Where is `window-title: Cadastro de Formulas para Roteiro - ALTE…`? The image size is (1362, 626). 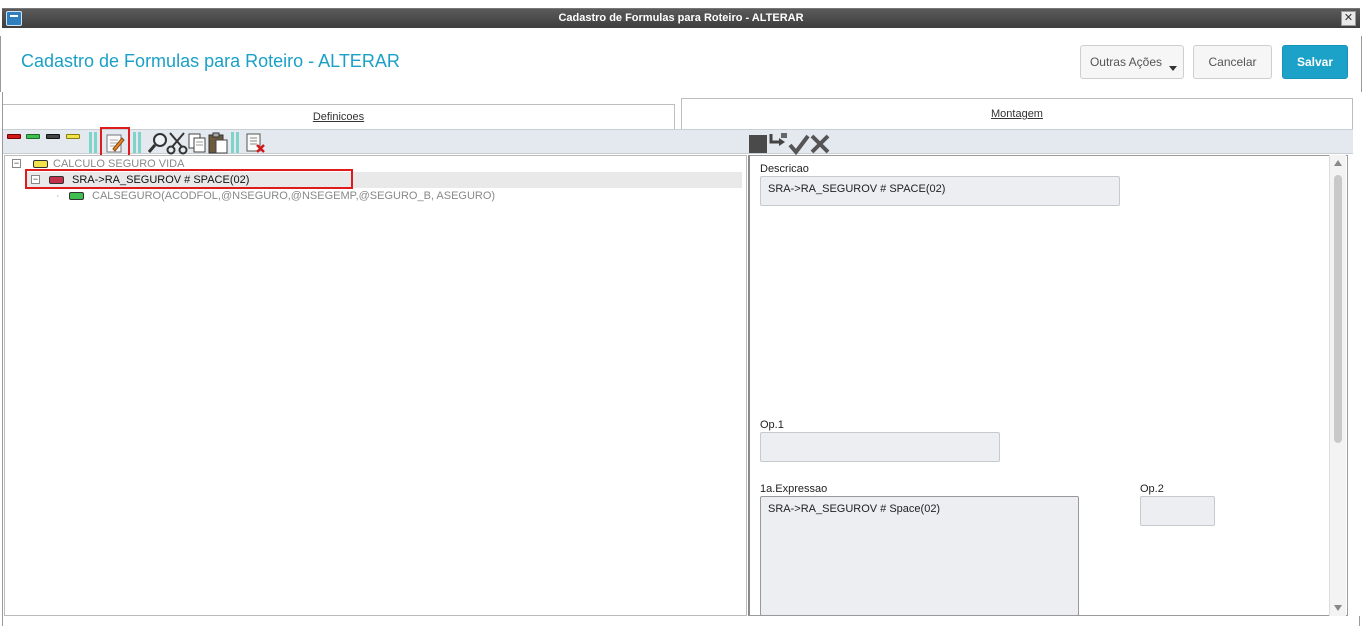
window-title: Cadastro de Formulas para Roteiro - ALTE… is located at coordinates (681, 18).